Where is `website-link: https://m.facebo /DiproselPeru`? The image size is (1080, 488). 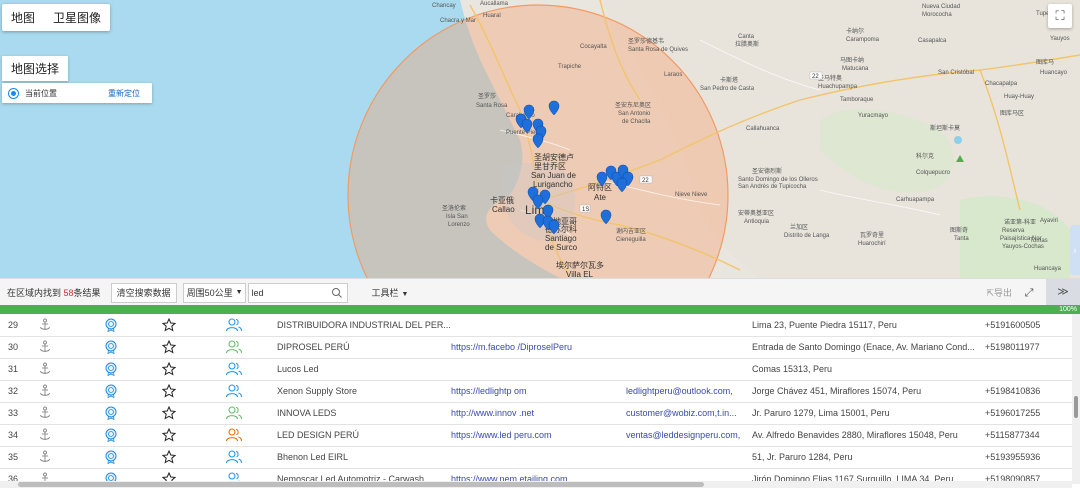 website-link: https://m.facebo /DiproselPeru is located at coordinates (511, 347).